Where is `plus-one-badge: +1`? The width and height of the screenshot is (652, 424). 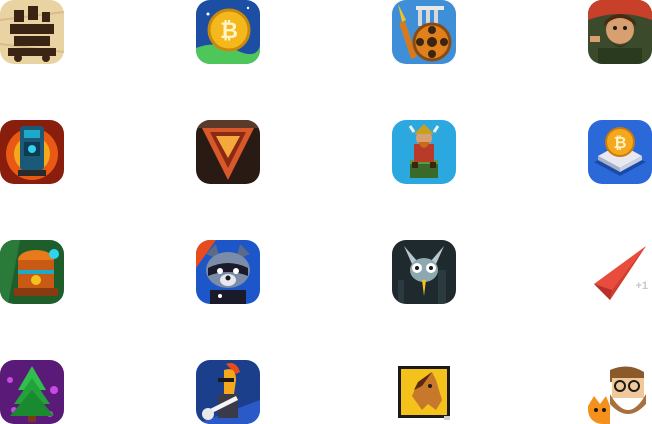 plus-one-badge: +1 is located at coordinates (641, 286).